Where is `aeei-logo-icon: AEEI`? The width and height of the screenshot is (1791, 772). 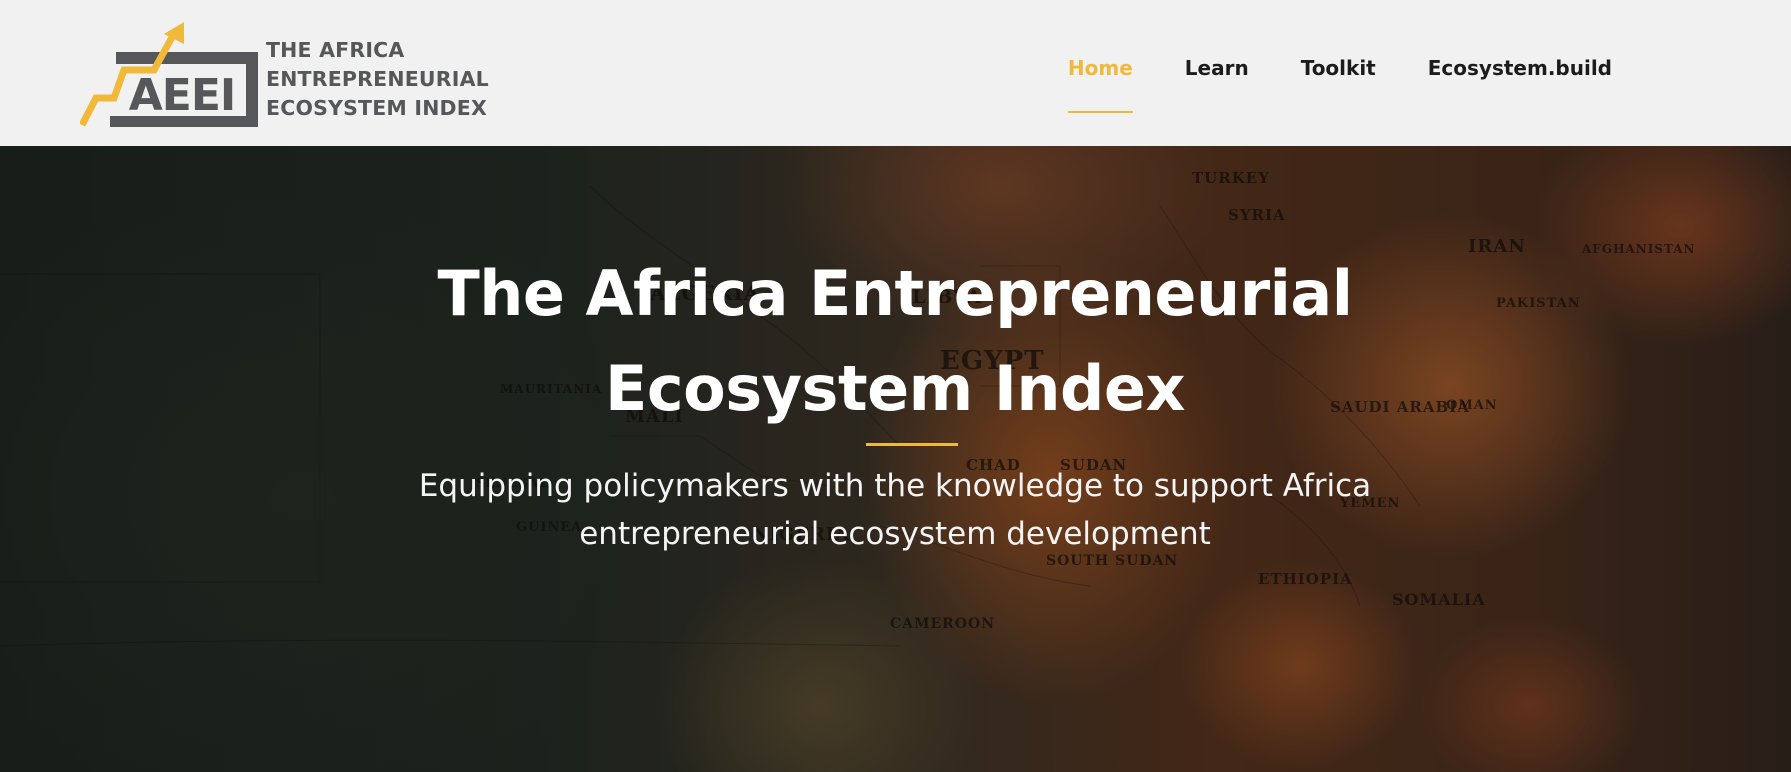
aeei-logo-icon: AEEI is located at coordinates (169, 74).